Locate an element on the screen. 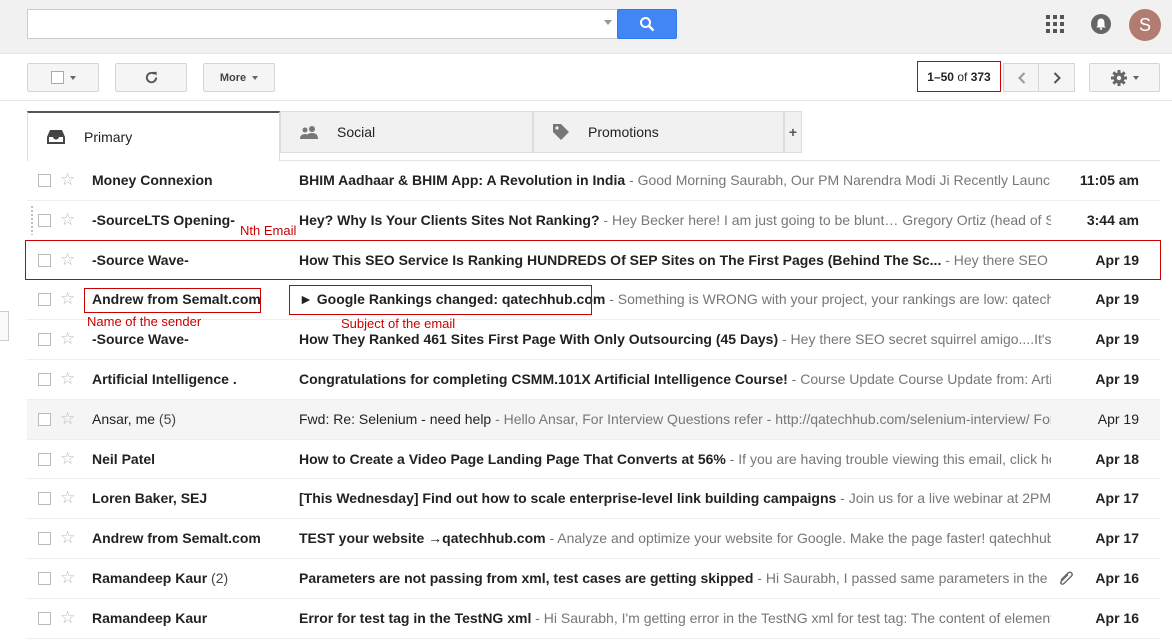 This screenshot has height=644, width=1172. sender-highlight is located at coordinates (172, 300).